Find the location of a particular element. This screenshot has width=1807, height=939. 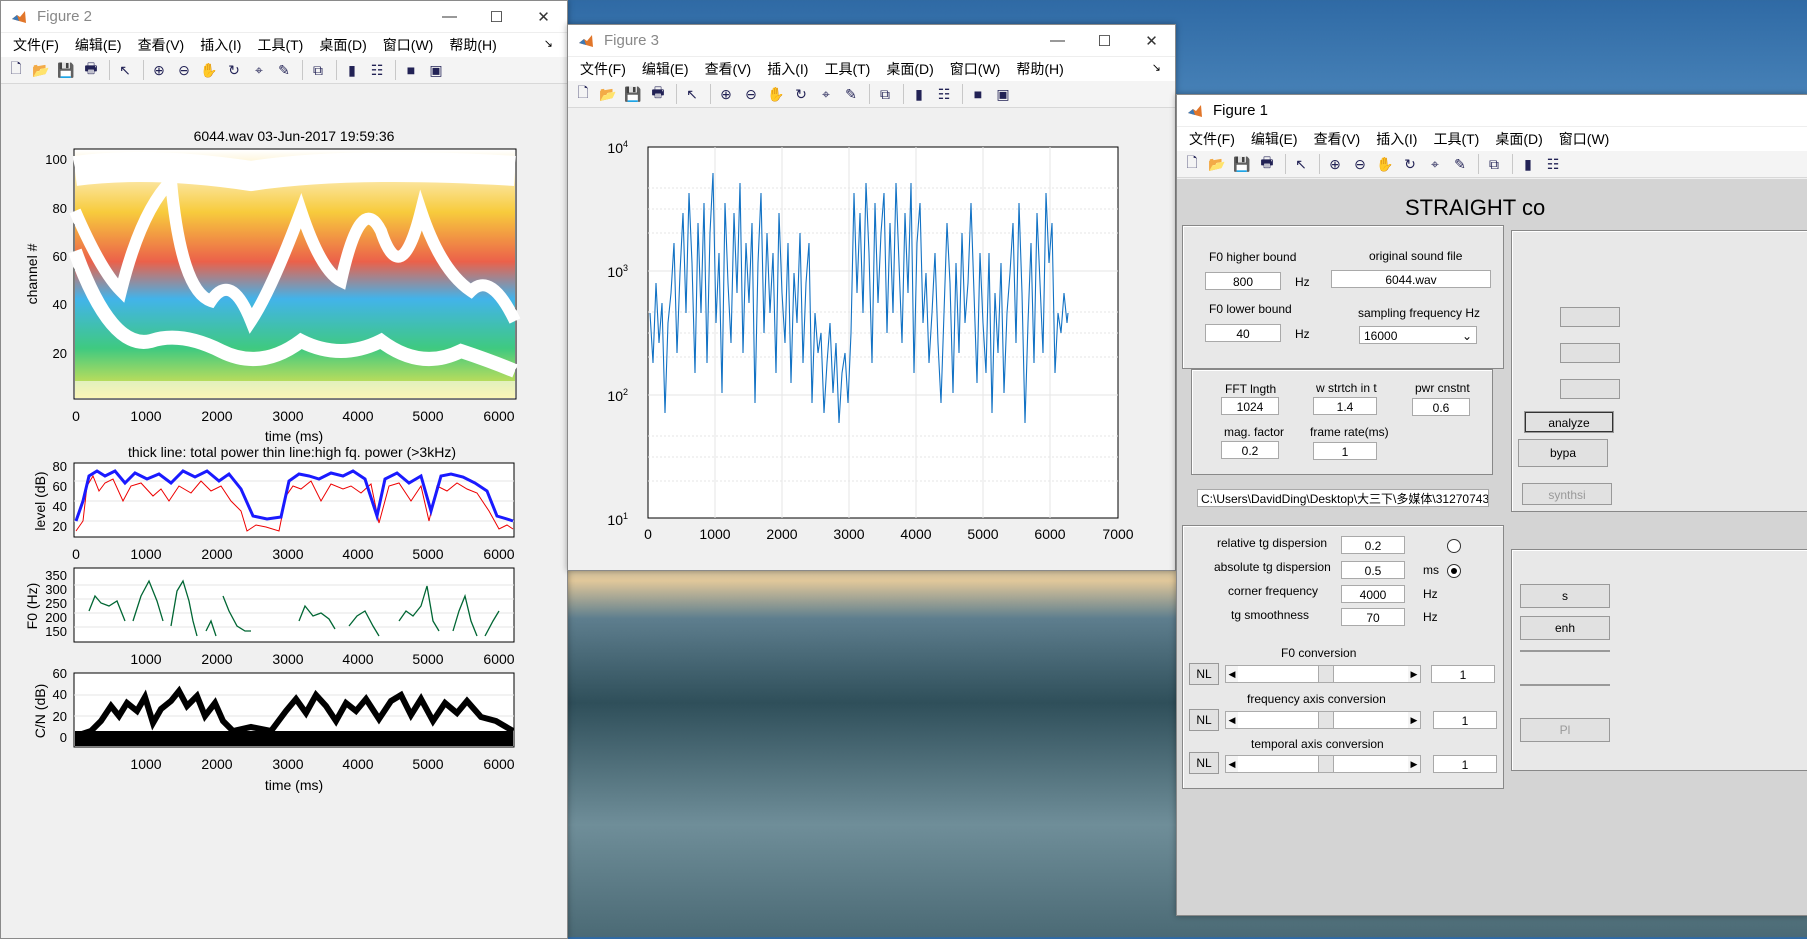

f0-conversion-field: 1 is located at coordinates (1463, 674).